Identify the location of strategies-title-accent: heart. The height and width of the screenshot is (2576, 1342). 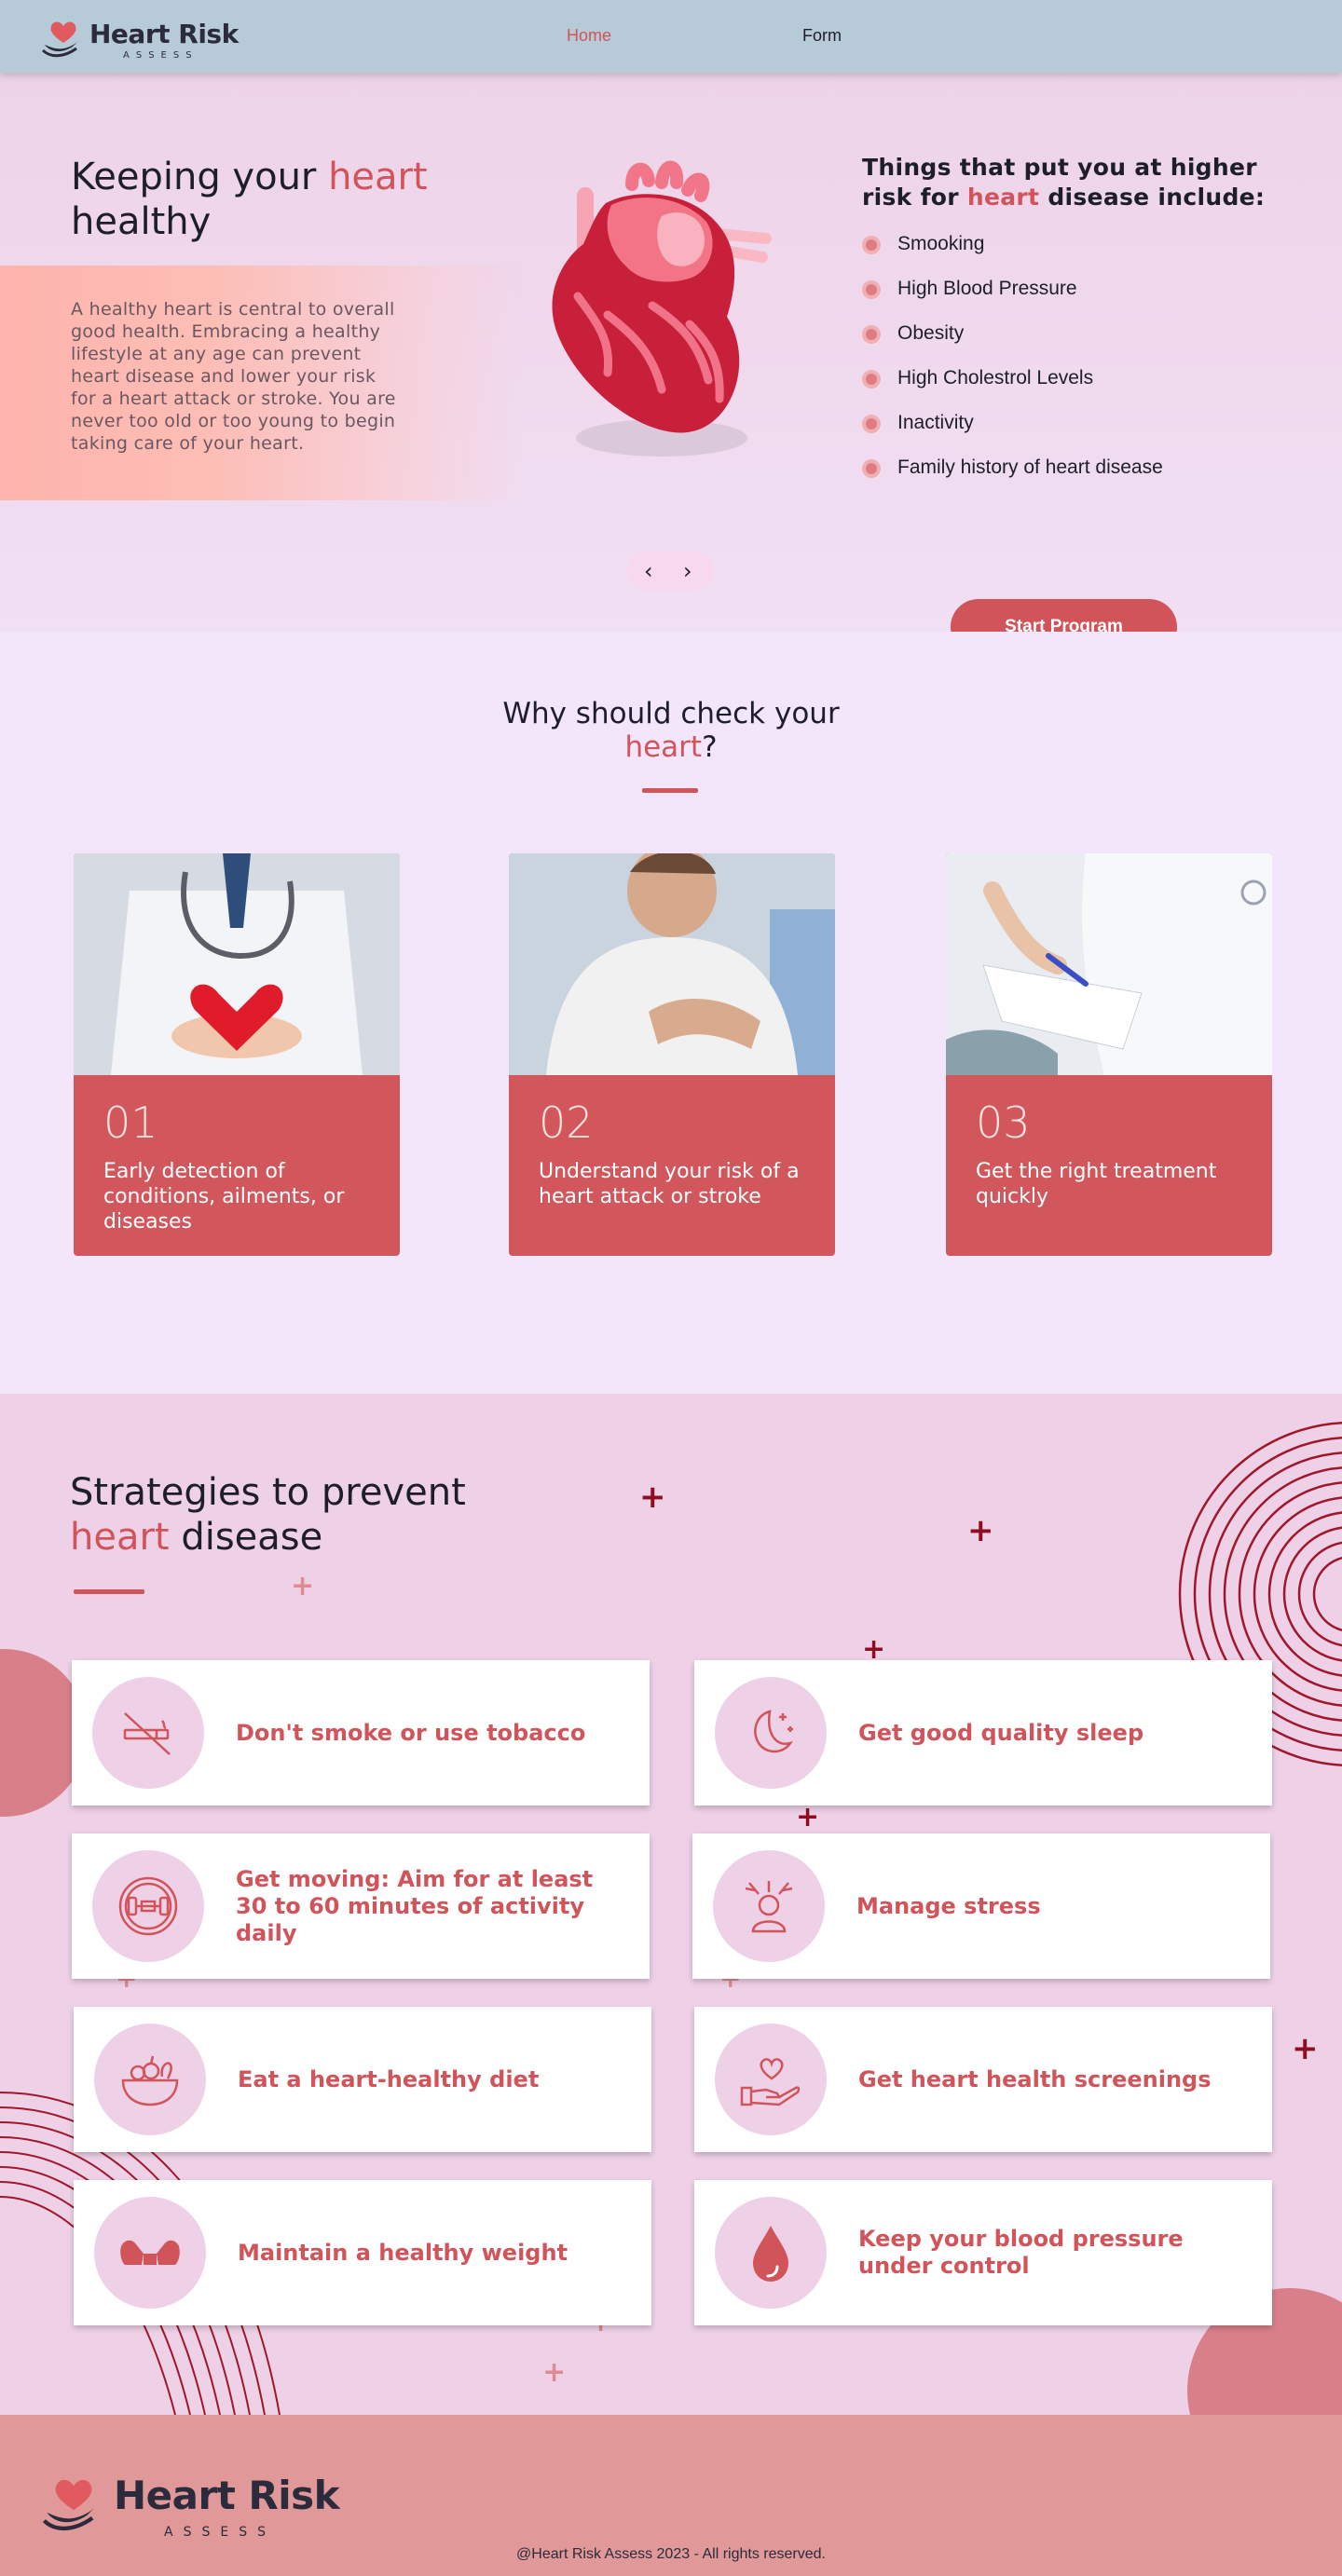
(120, 1537).